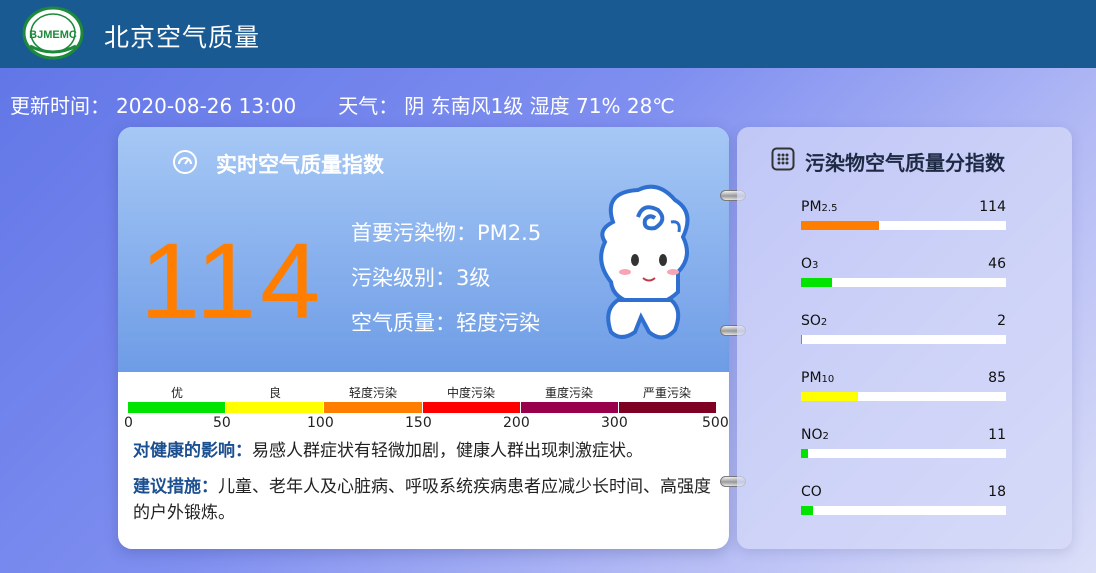 The image size is (1096, 573). What do you see at coordinates (903, 447) in the screenshot?
I see `pollutant-row: NO2 11` at bounding box center [903, 447].